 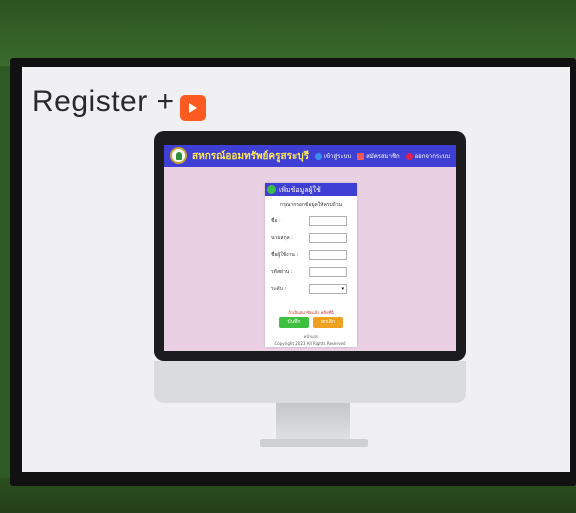 What do you see at coordinates (288, 33) in the screenshot?
I see `wall-background` at bounding box center [288, 33].